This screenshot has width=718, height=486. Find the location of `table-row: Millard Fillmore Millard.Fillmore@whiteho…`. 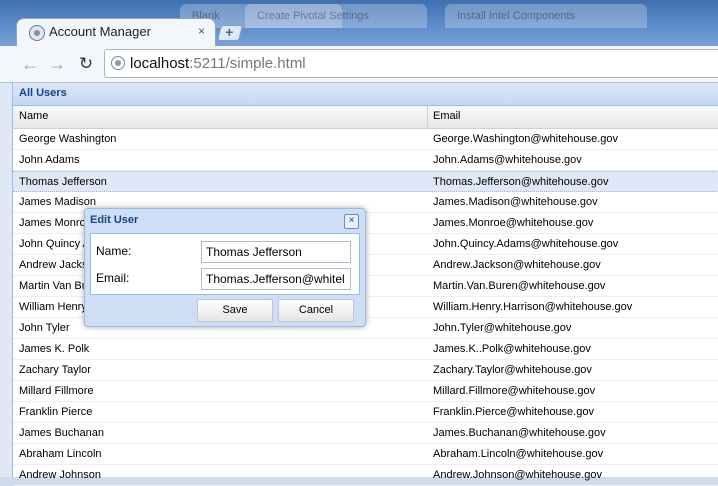

table-row: Millard Fillmore Millard.Fillmore@whiteho… is located at coordinates (365, 391).